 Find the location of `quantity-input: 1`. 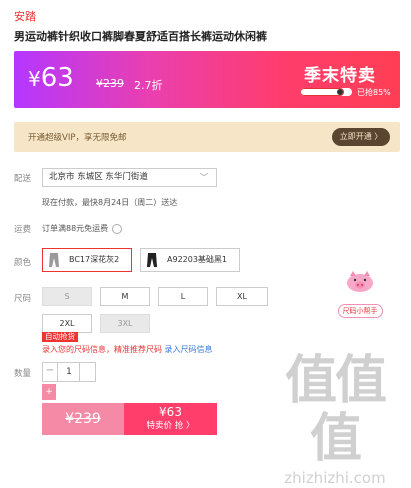

quantity-input: 1 is located at coordinates (69, 372).